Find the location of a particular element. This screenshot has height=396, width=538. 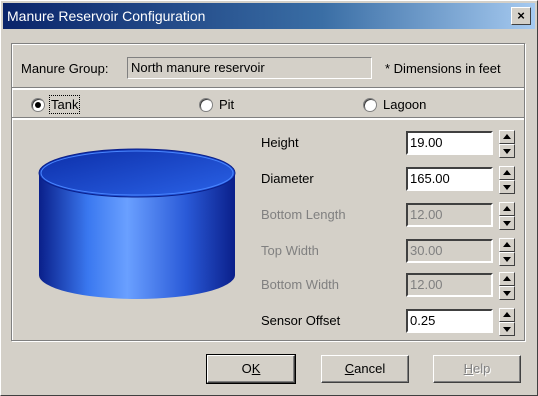

ok-button-accel: K is located at coordinates (256, 368).